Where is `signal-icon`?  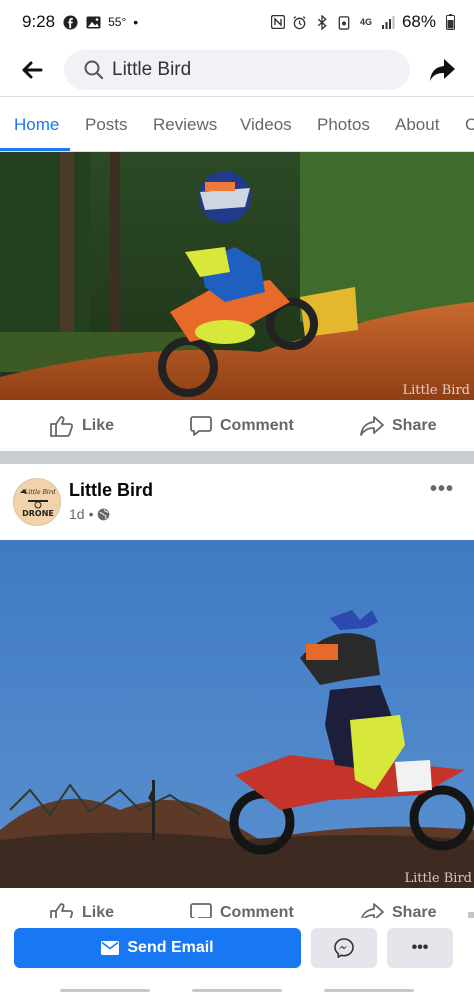 signal-icon is located at coordinates (388, 22).